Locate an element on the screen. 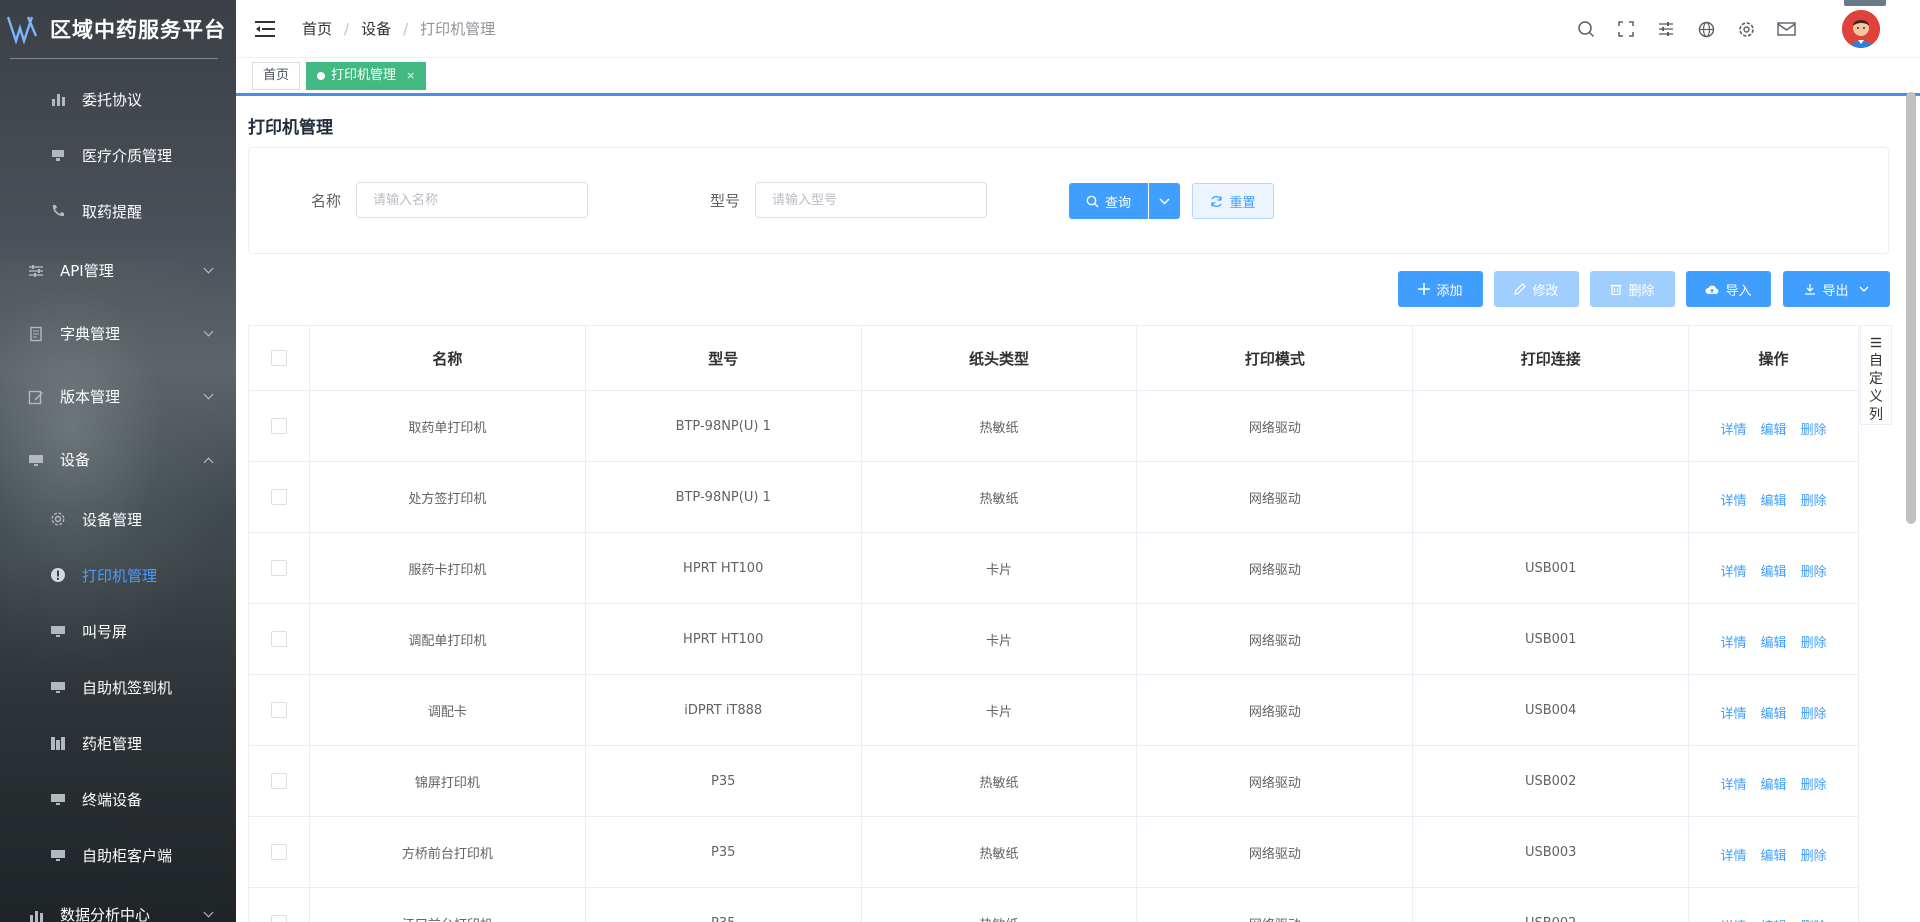 The width and height of the screenshot is (1920, 922). table-row: 取药单打印机 BTP-98NP(U) 1 热敏纸 网络驱动 详情 编辑 删除 is located at coordinates (1054, 426).